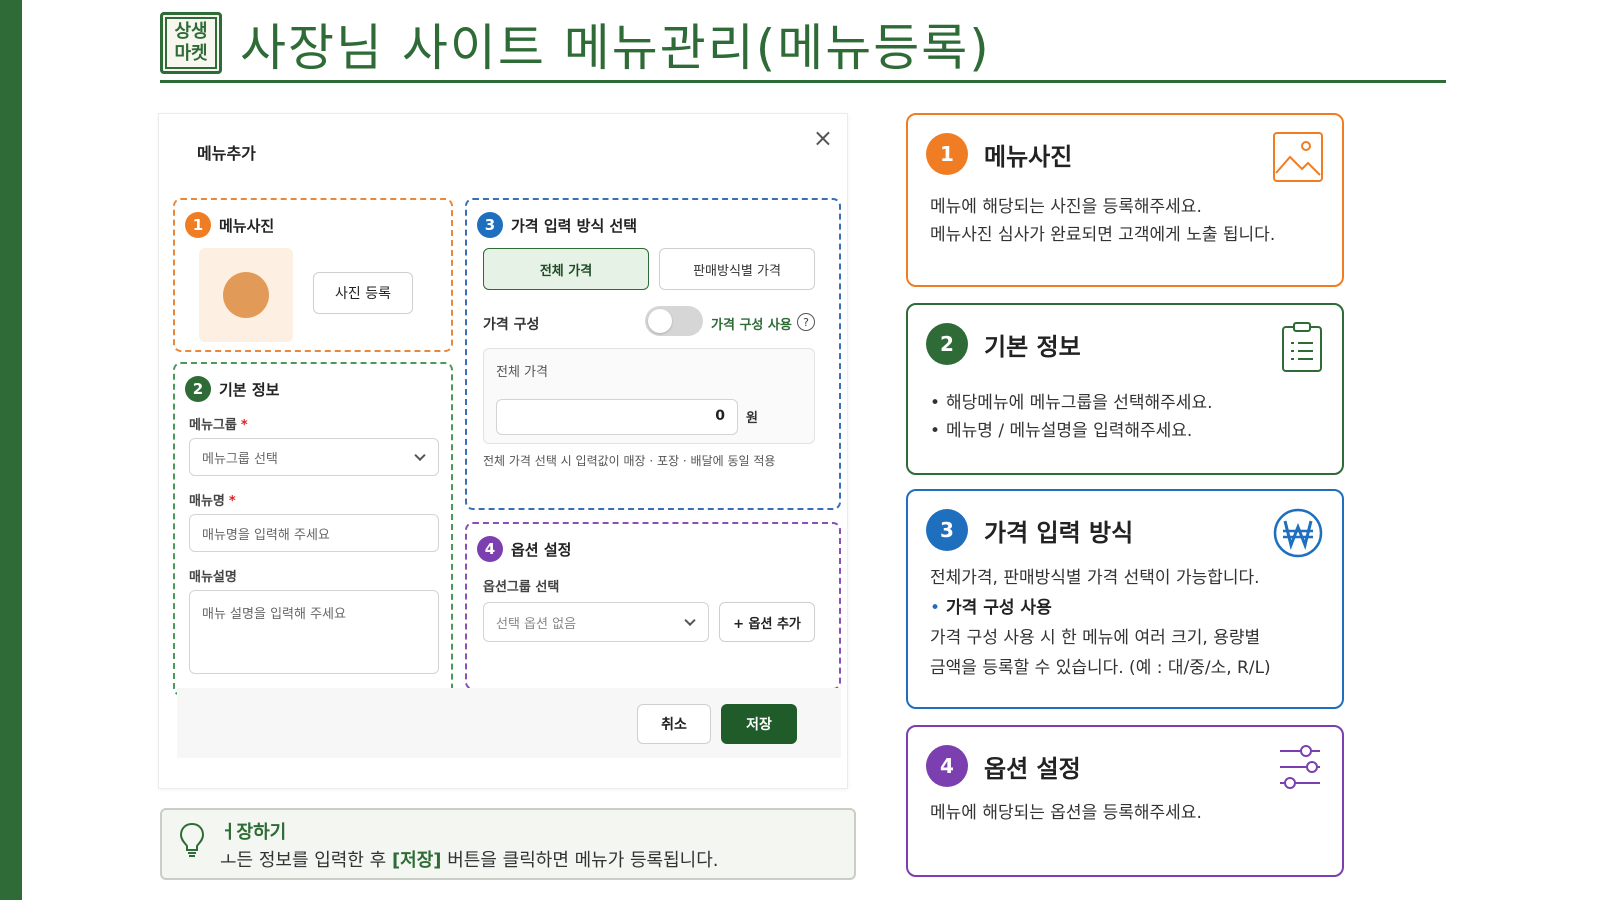 The height and width of the screenshot is (900, 1600). What do you see at coordinates (1302, 347) in the screenshot?
I see `clipboard-icon` at bounding box center [1302, 347].